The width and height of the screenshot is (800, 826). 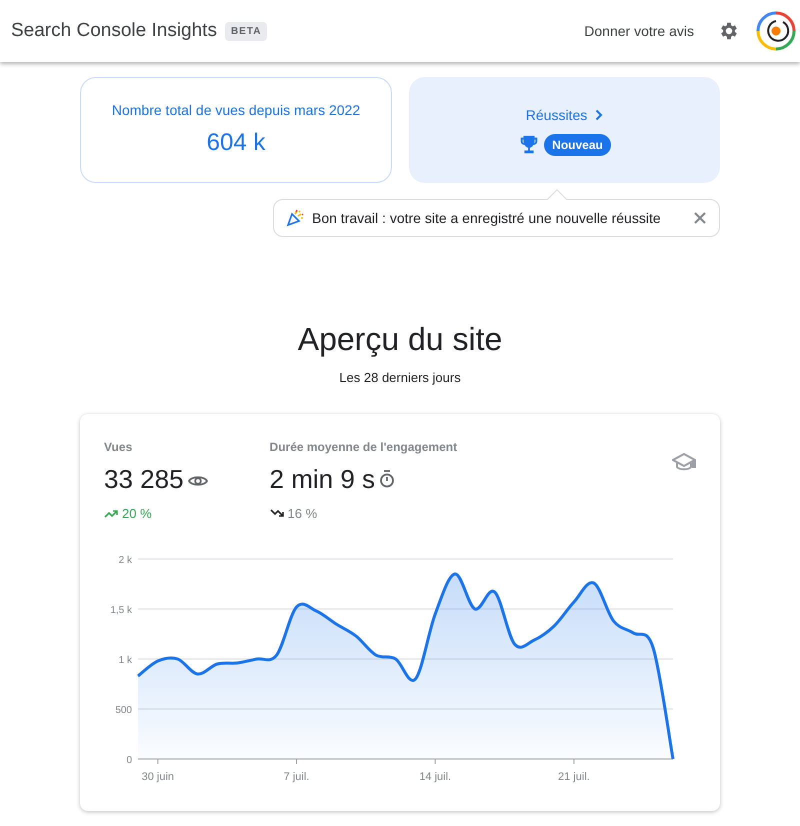 I want to click on timer-icon, so click(x=387, y=479).